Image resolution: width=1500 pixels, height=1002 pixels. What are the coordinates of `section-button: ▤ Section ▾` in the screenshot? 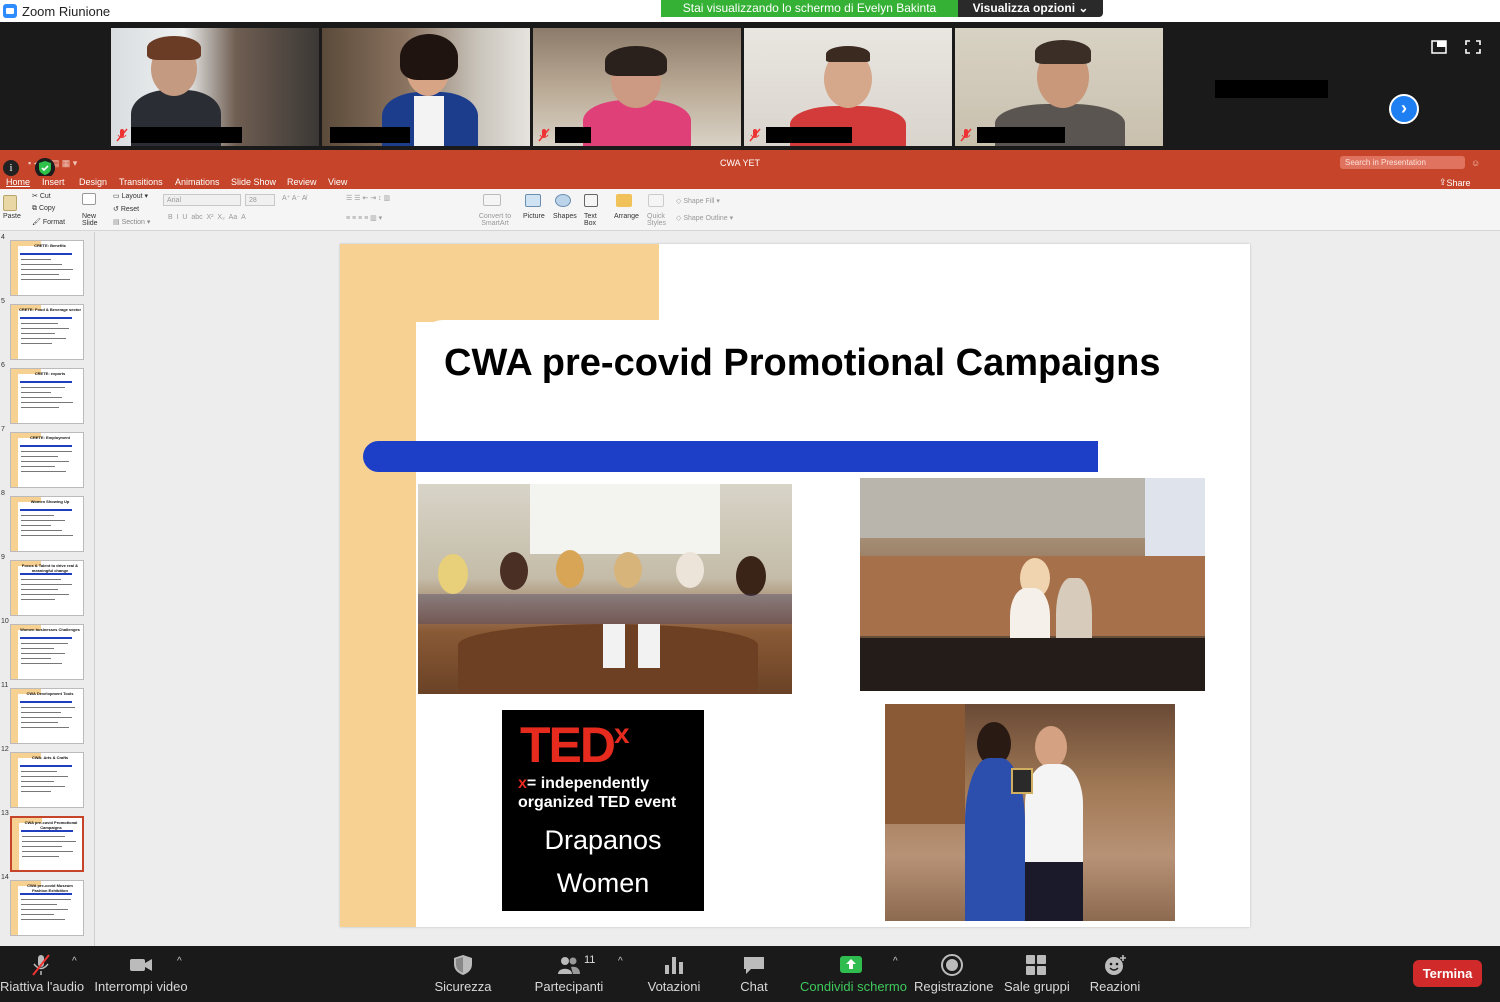 It's located at (131, 222).